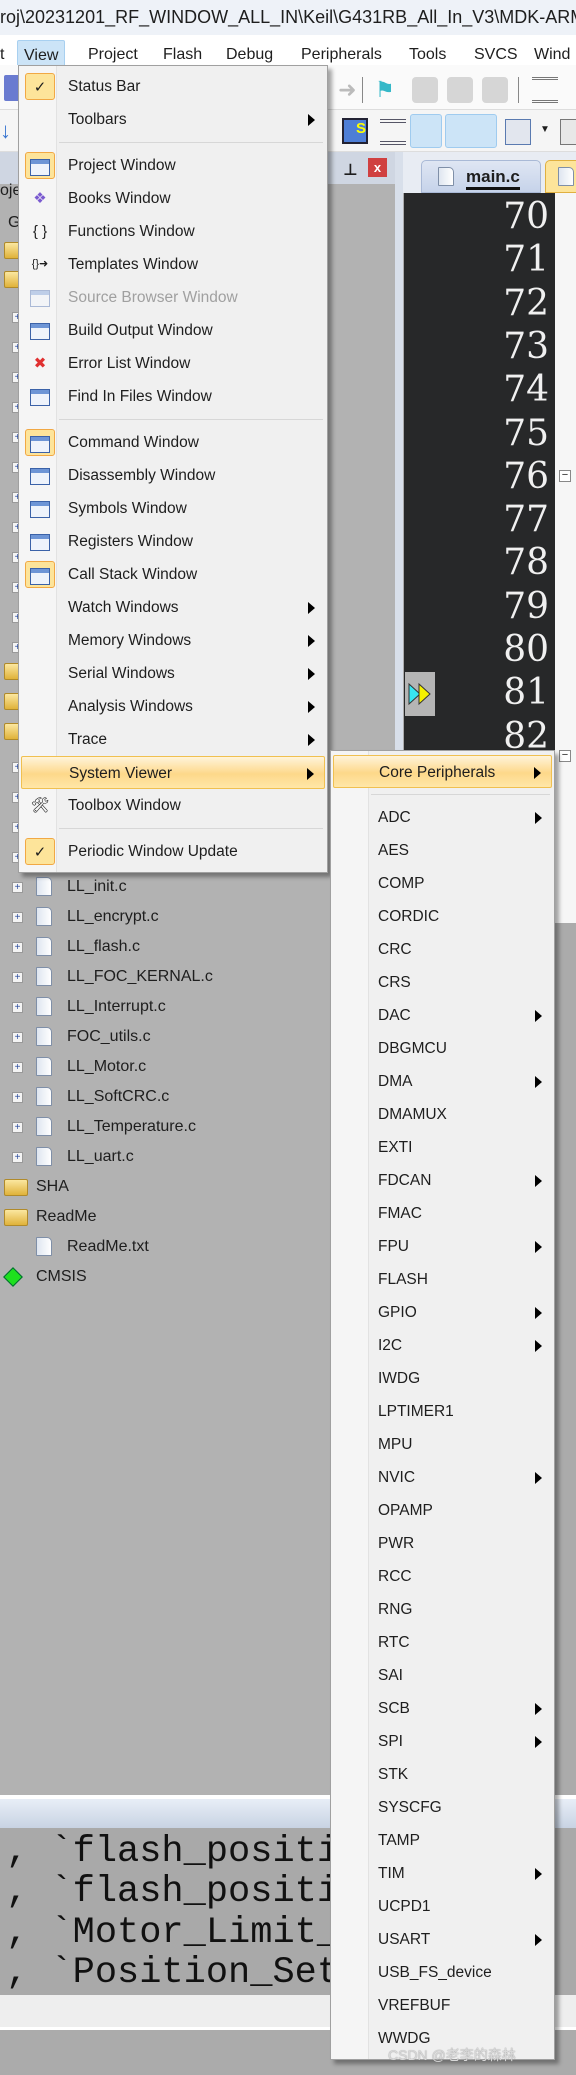 The height and width of the screenshot is (2075, 576). Describe the element at coordinates (442, 1312) in the screenshot. I see `menu-item-gpio: GPIO` at that location.